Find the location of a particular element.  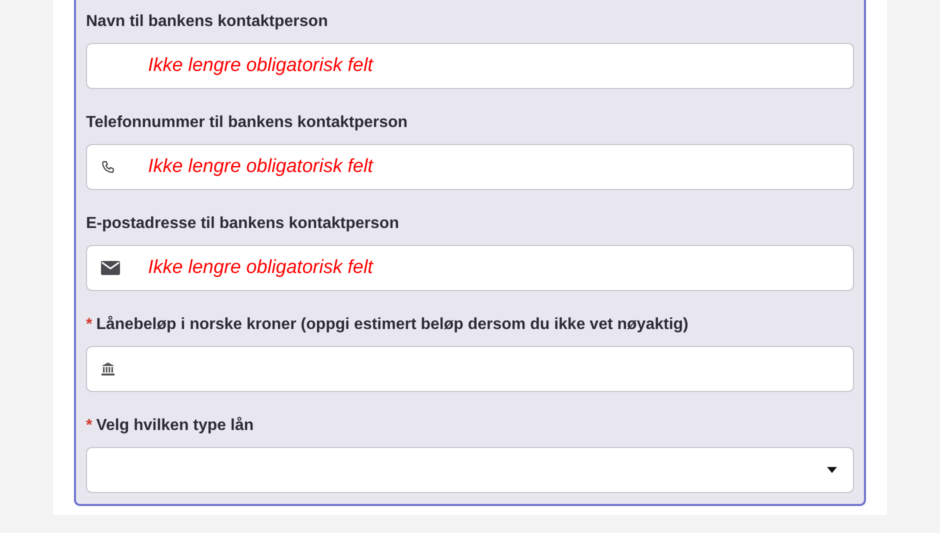

select-field is located at coordinates (470, 470).